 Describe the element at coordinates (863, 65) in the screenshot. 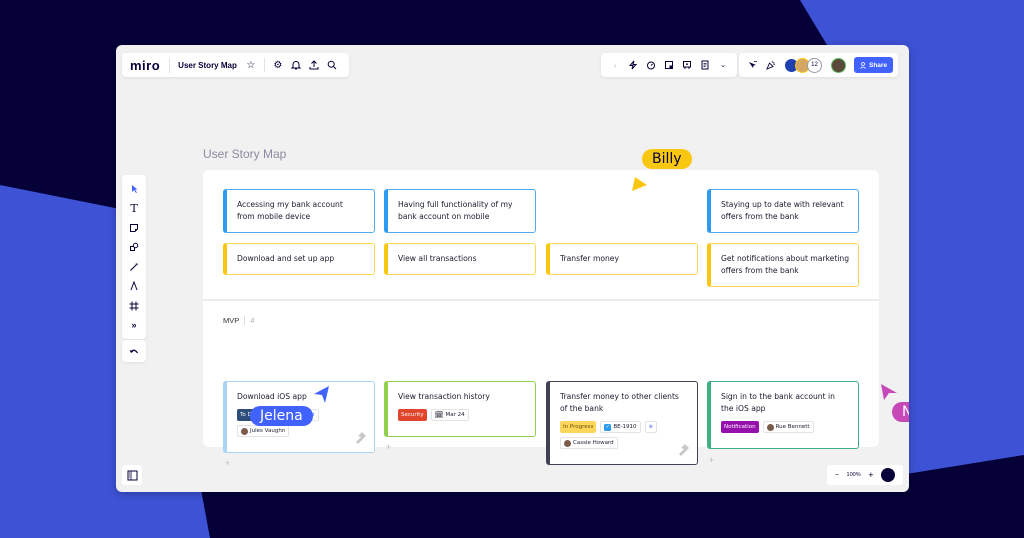

I see `user-icon` at that location.